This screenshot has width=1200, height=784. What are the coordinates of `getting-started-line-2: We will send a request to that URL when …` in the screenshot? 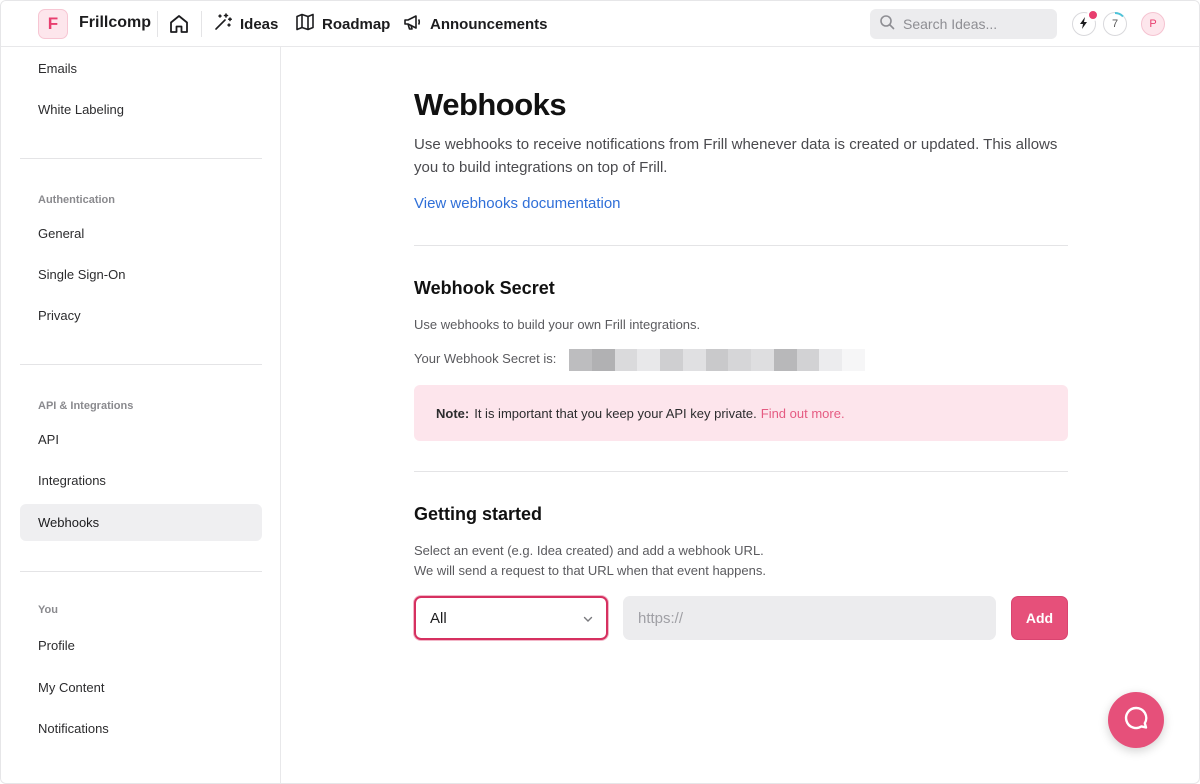 It's located at (590, 570).